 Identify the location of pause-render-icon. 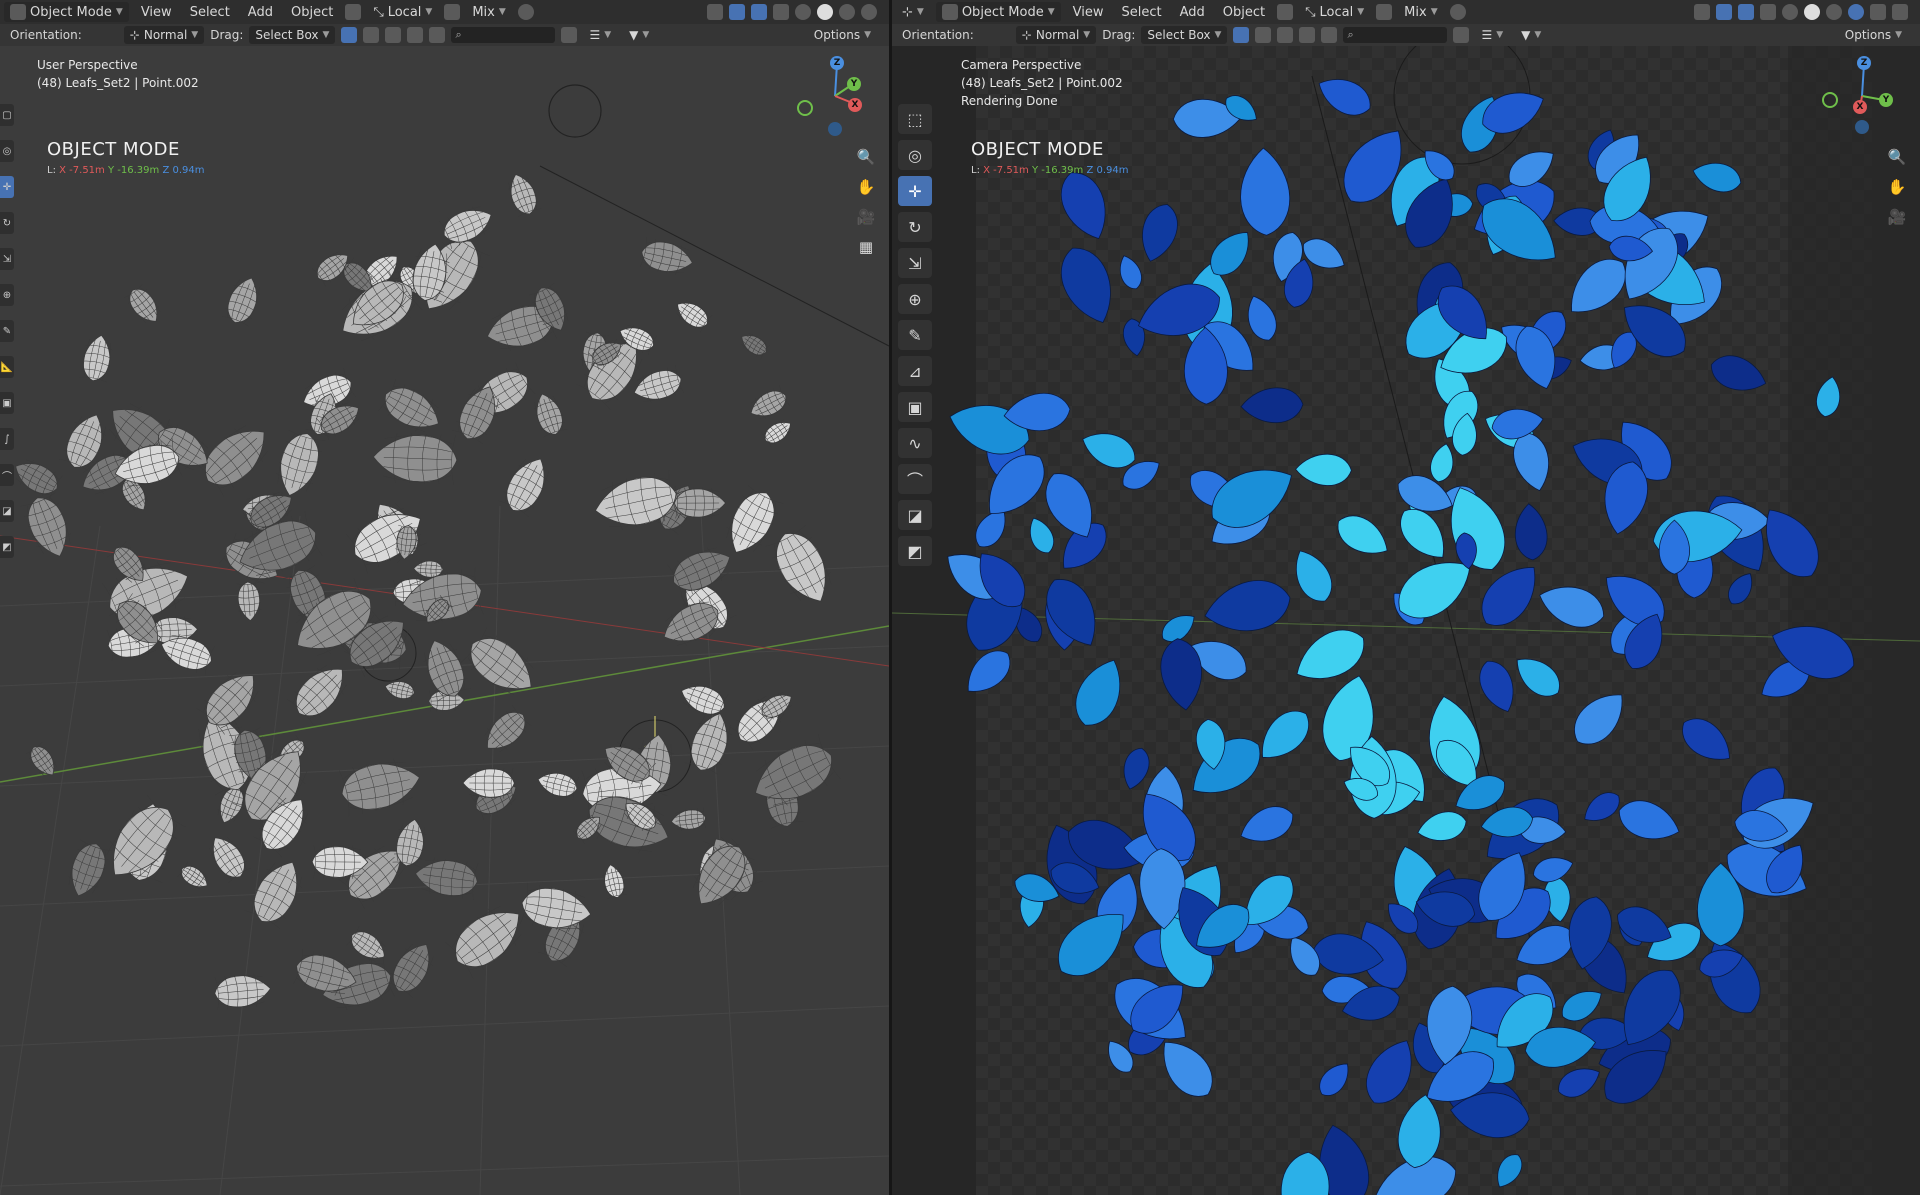
(1878, 12).